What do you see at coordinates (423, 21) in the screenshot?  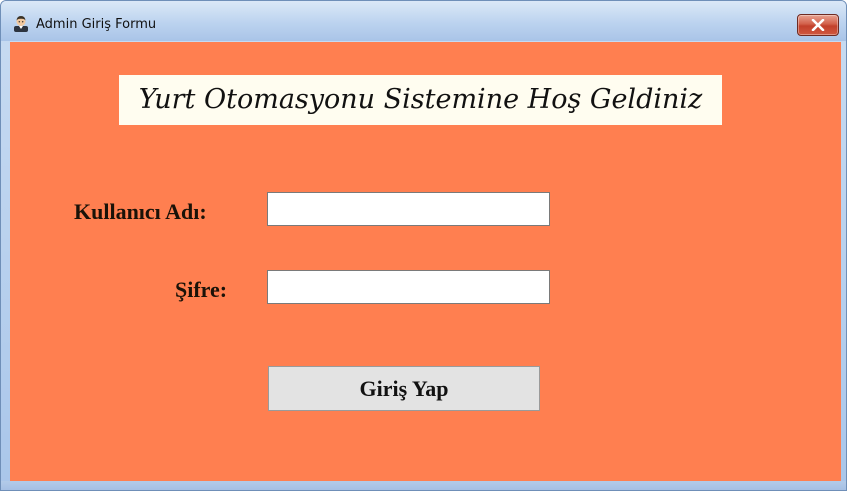 I see `title-bar: Admin Giriş Formu` at bounding box center [423, 21].